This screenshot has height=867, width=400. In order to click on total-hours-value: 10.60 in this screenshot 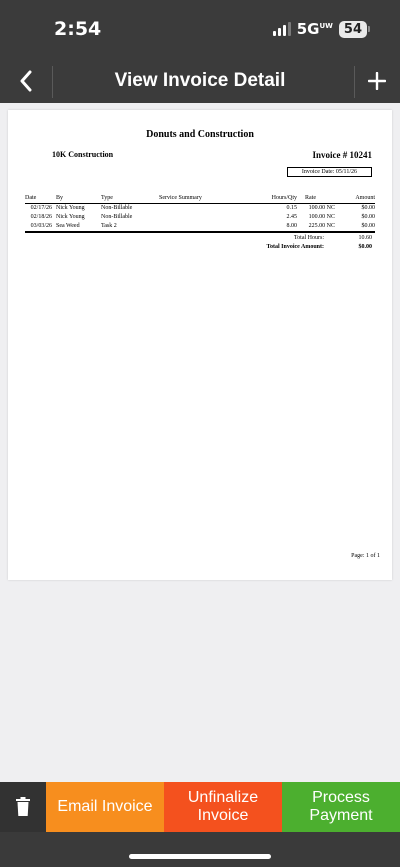, I will do `click(365, 238)`.